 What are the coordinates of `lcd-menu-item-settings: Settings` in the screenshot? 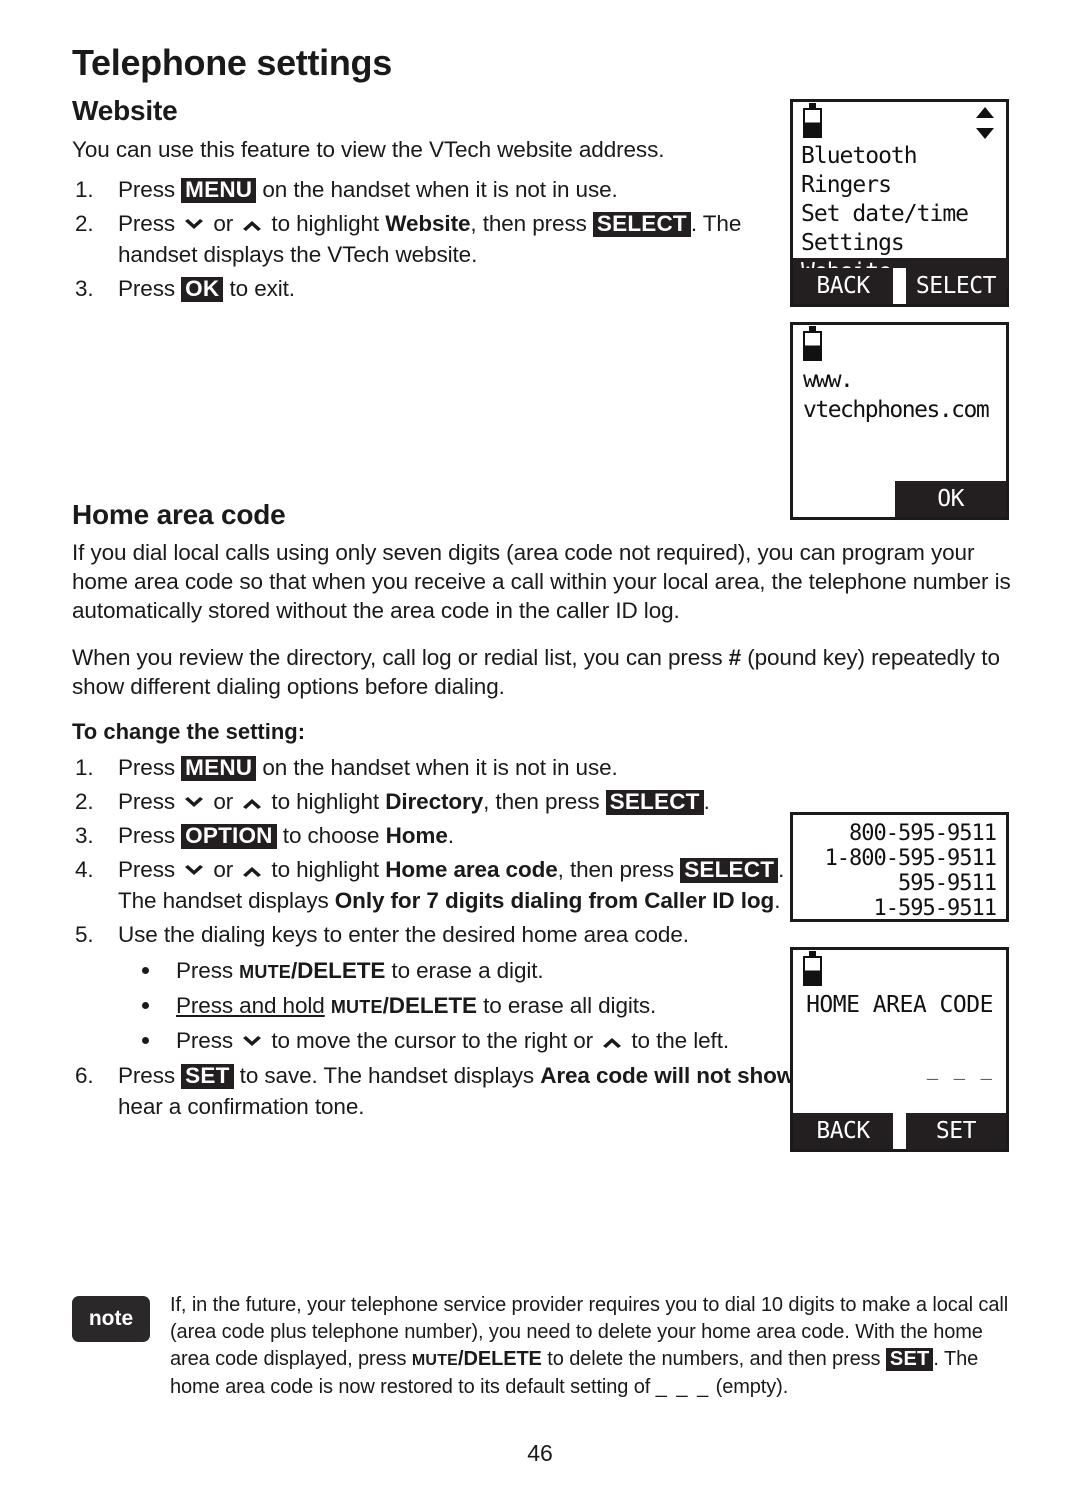 It's located at (903, 243).